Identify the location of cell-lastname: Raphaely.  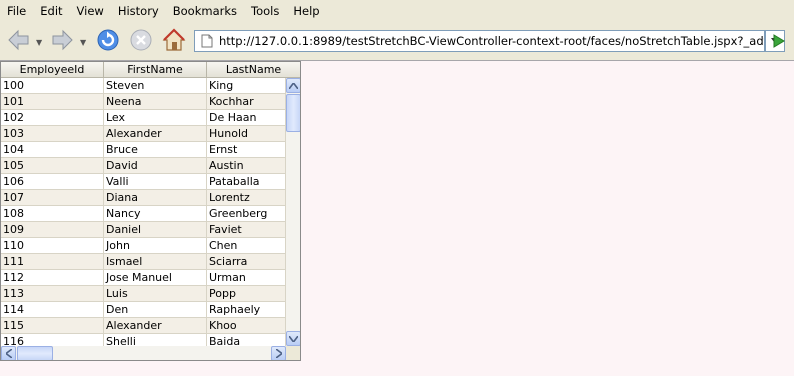
(246, 310).